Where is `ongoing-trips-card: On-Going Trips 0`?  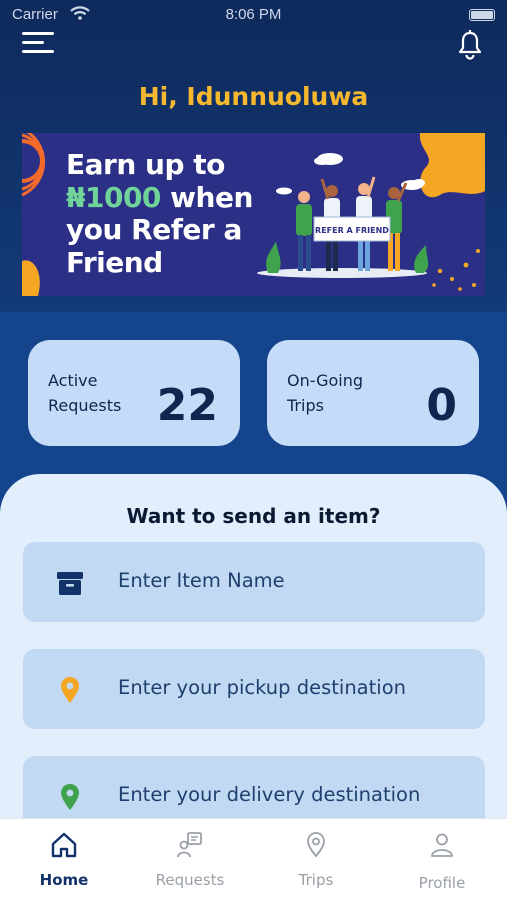 ongoing-trips-card: On-Going Trips 0 is located at coordinates (373, 393).